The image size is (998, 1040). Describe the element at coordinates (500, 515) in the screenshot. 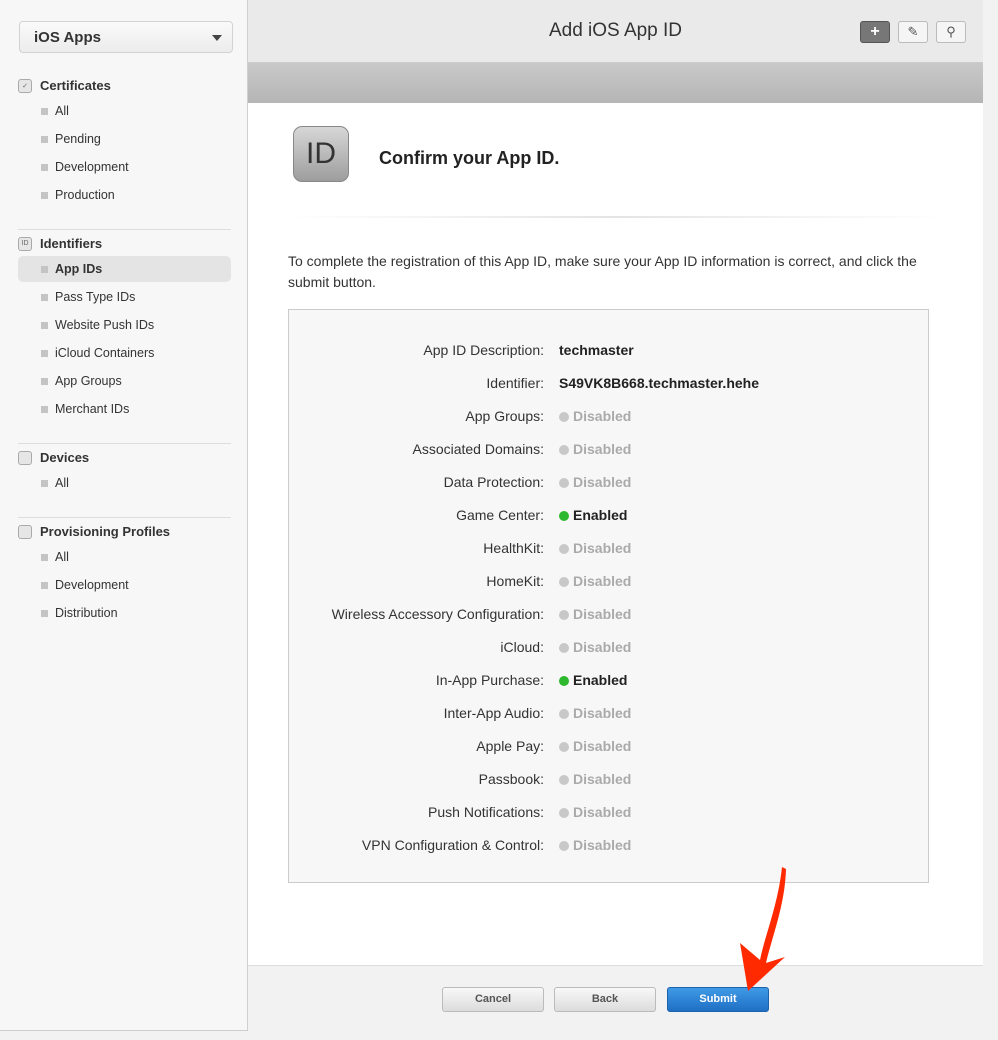

I see `detail-label: Game Center:` at that location.